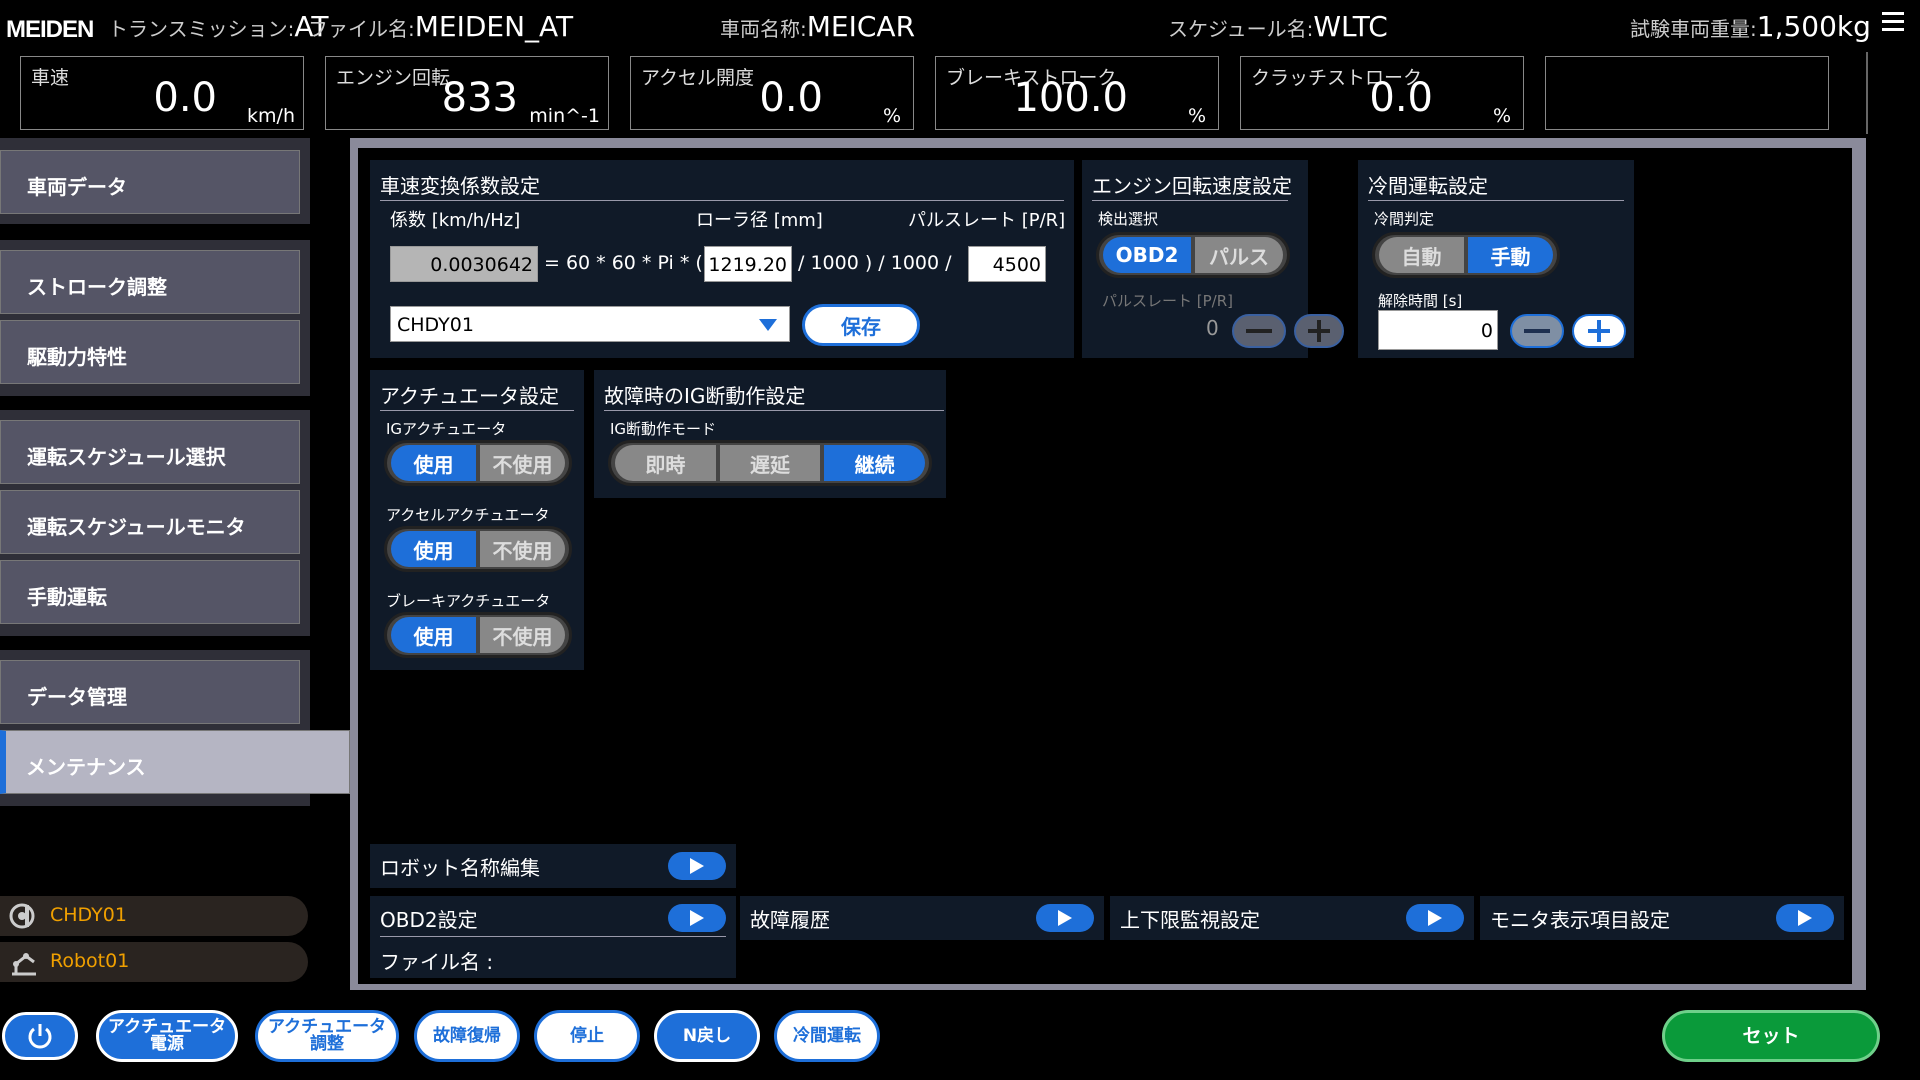 This screenshot has height=1080, width=1920. I want to click on actuator-adjust-button: アクチュエータ 調整, so click(327, 1036).